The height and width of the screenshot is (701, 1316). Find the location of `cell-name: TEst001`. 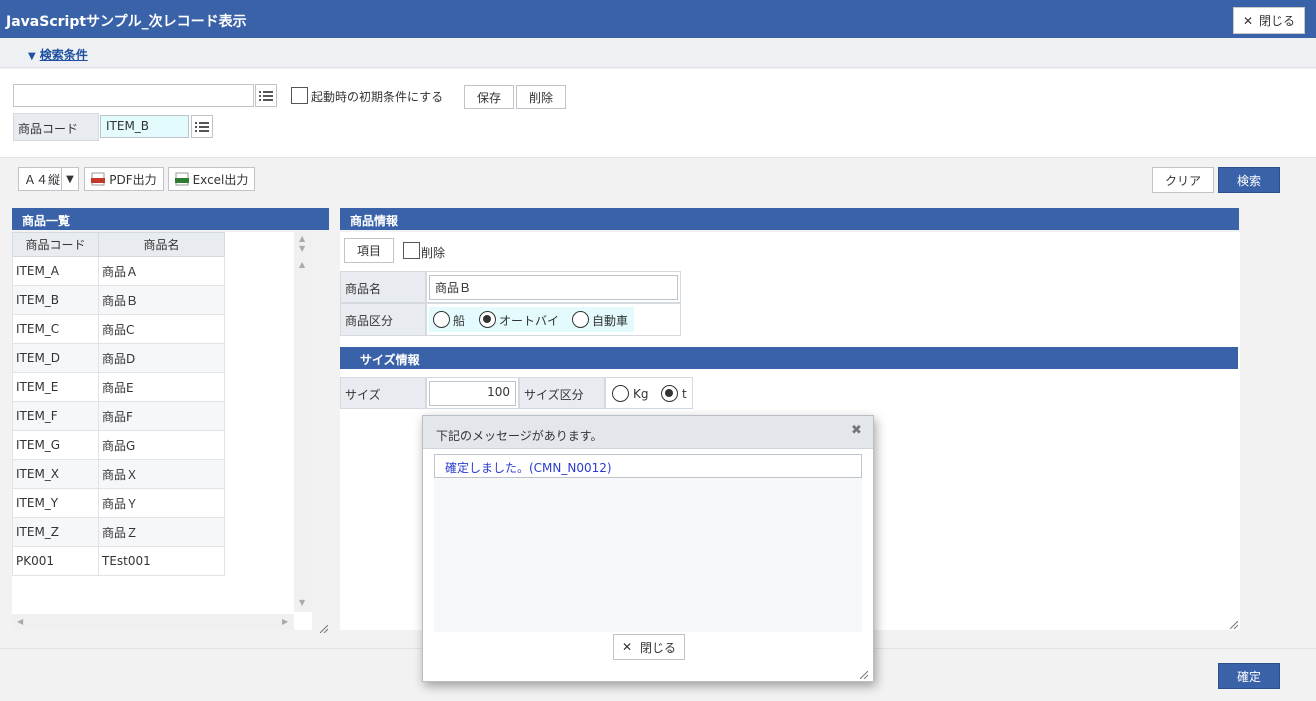

cell-name: TEst001 is located at coordinates (161, 561).